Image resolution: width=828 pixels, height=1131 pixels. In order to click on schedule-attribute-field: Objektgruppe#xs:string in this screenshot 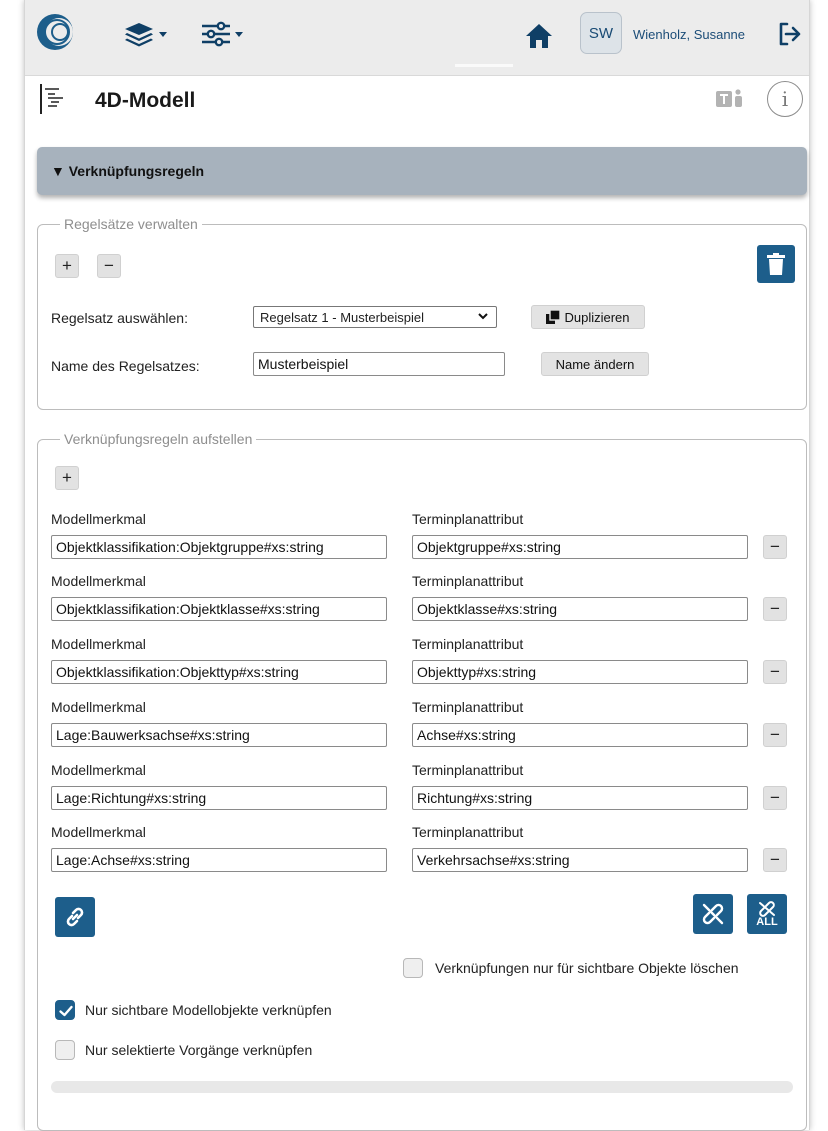, I will do `click(580, 547)`.